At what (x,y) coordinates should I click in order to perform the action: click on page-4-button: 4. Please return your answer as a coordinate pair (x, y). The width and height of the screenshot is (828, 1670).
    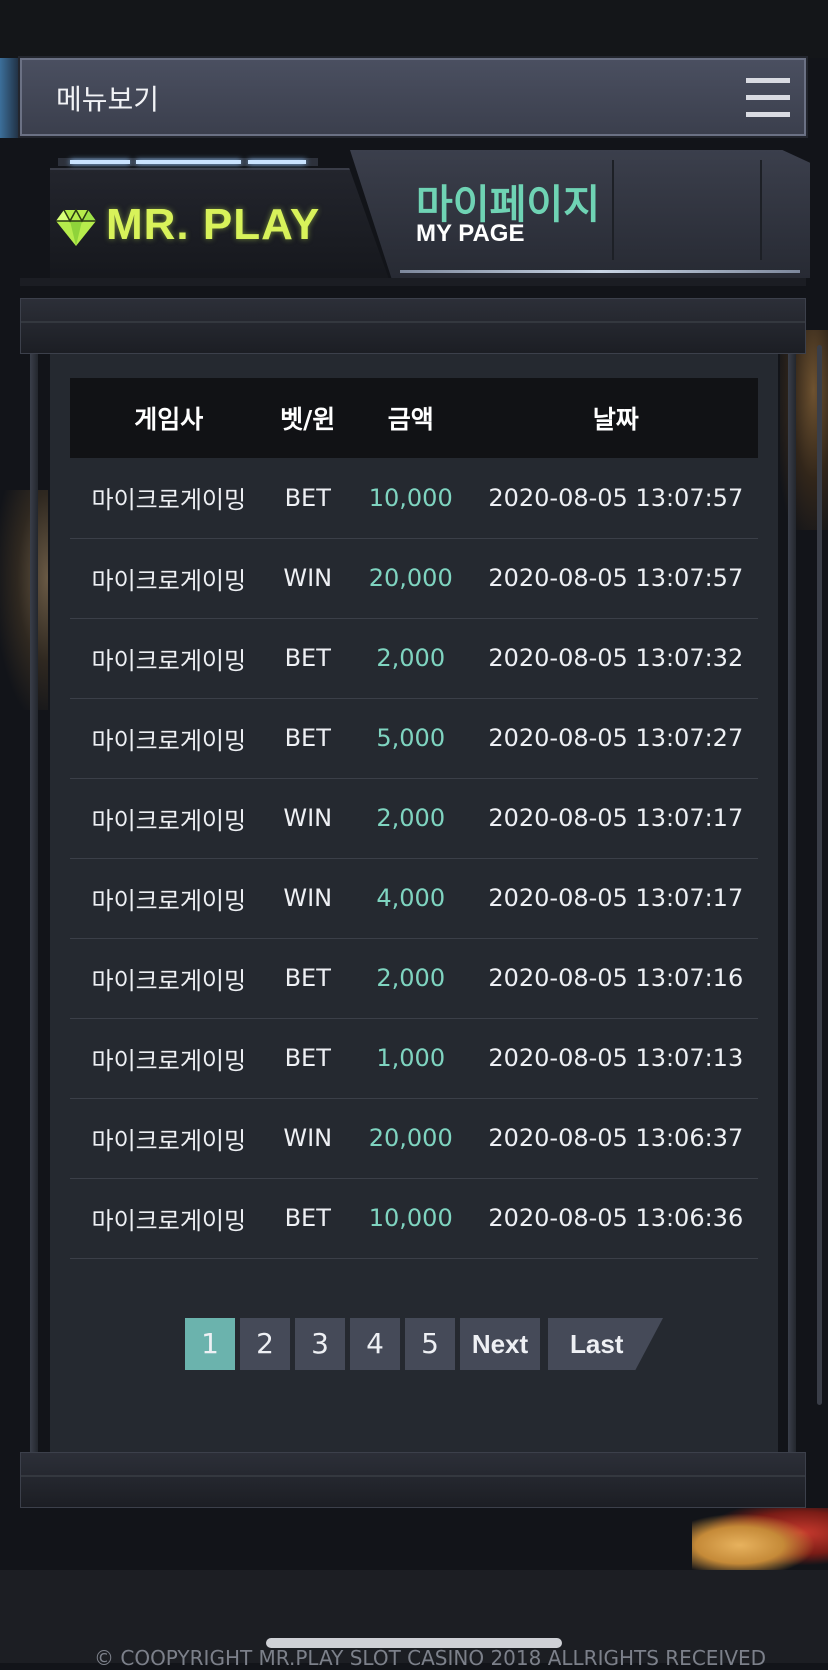
    Looking at the image, I should click on (375, 1344).